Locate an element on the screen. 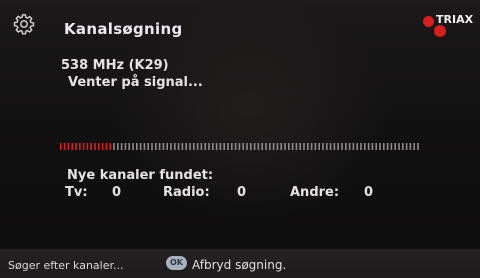 The height and width of the screenshot is (278, 480). channel-counts: Tv: 0 Radio: 0 Andre: 0 is located at coordinates (230, 194).